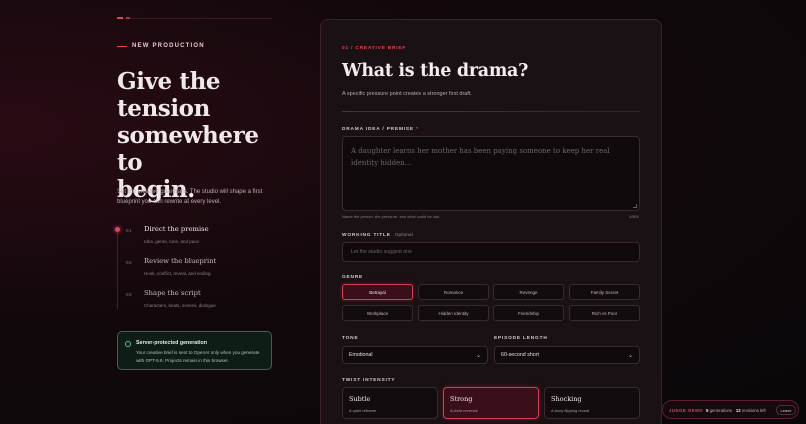 Image resolution: width=806 pixels, height=424 pixels. Describe the element at coordinates (180, 261) in the screenshot. I see `step-title: Review the blueprint` at that location.